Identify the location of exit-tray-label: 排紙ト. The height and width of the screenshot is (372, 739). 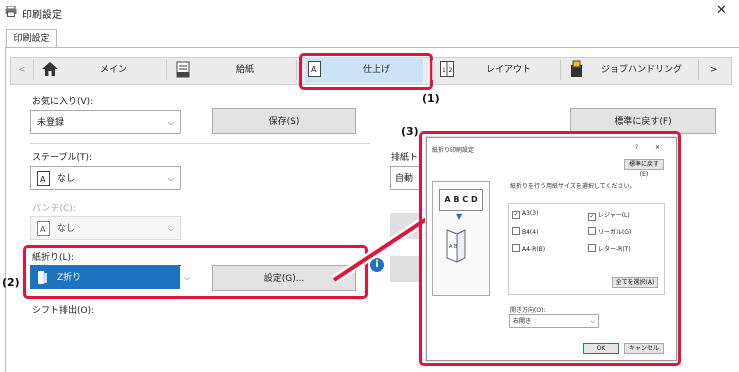
(405, 158).